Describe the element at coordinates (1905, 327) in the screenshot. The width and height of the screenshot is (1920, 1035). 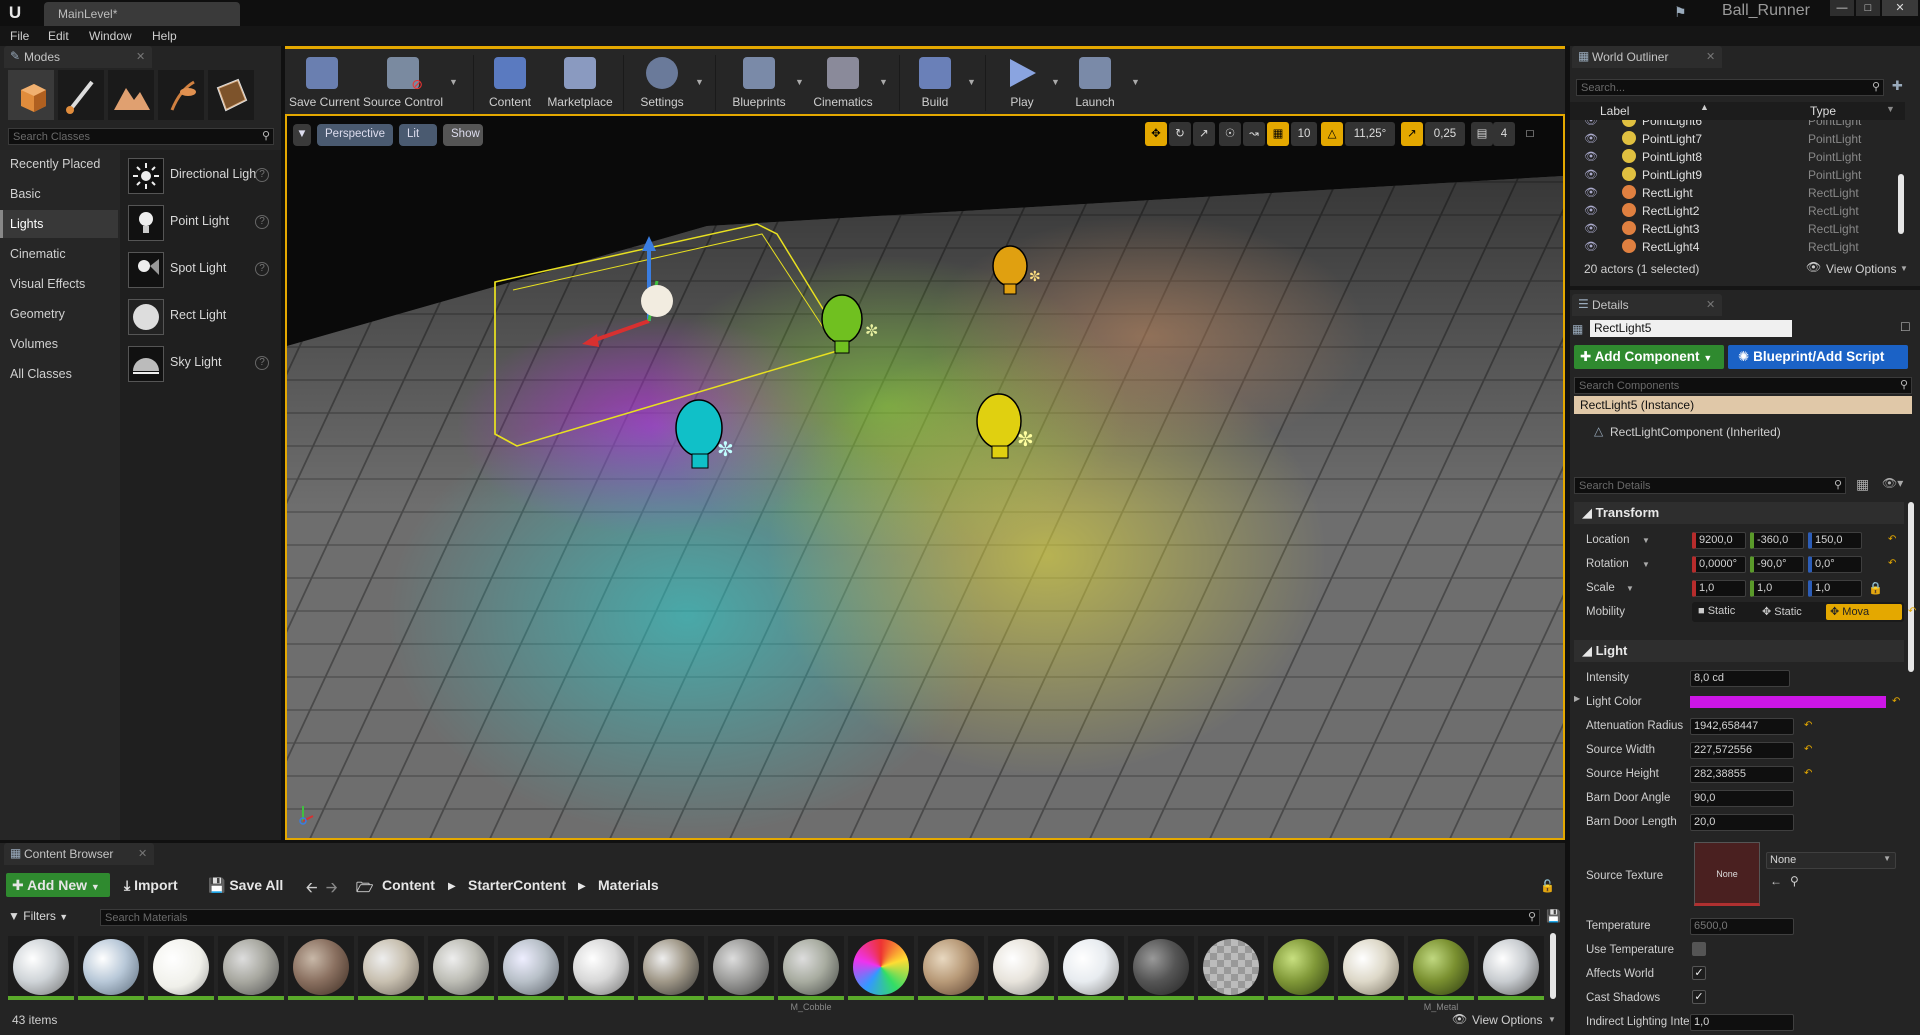
I see `lock-icon: ☐` at that location.